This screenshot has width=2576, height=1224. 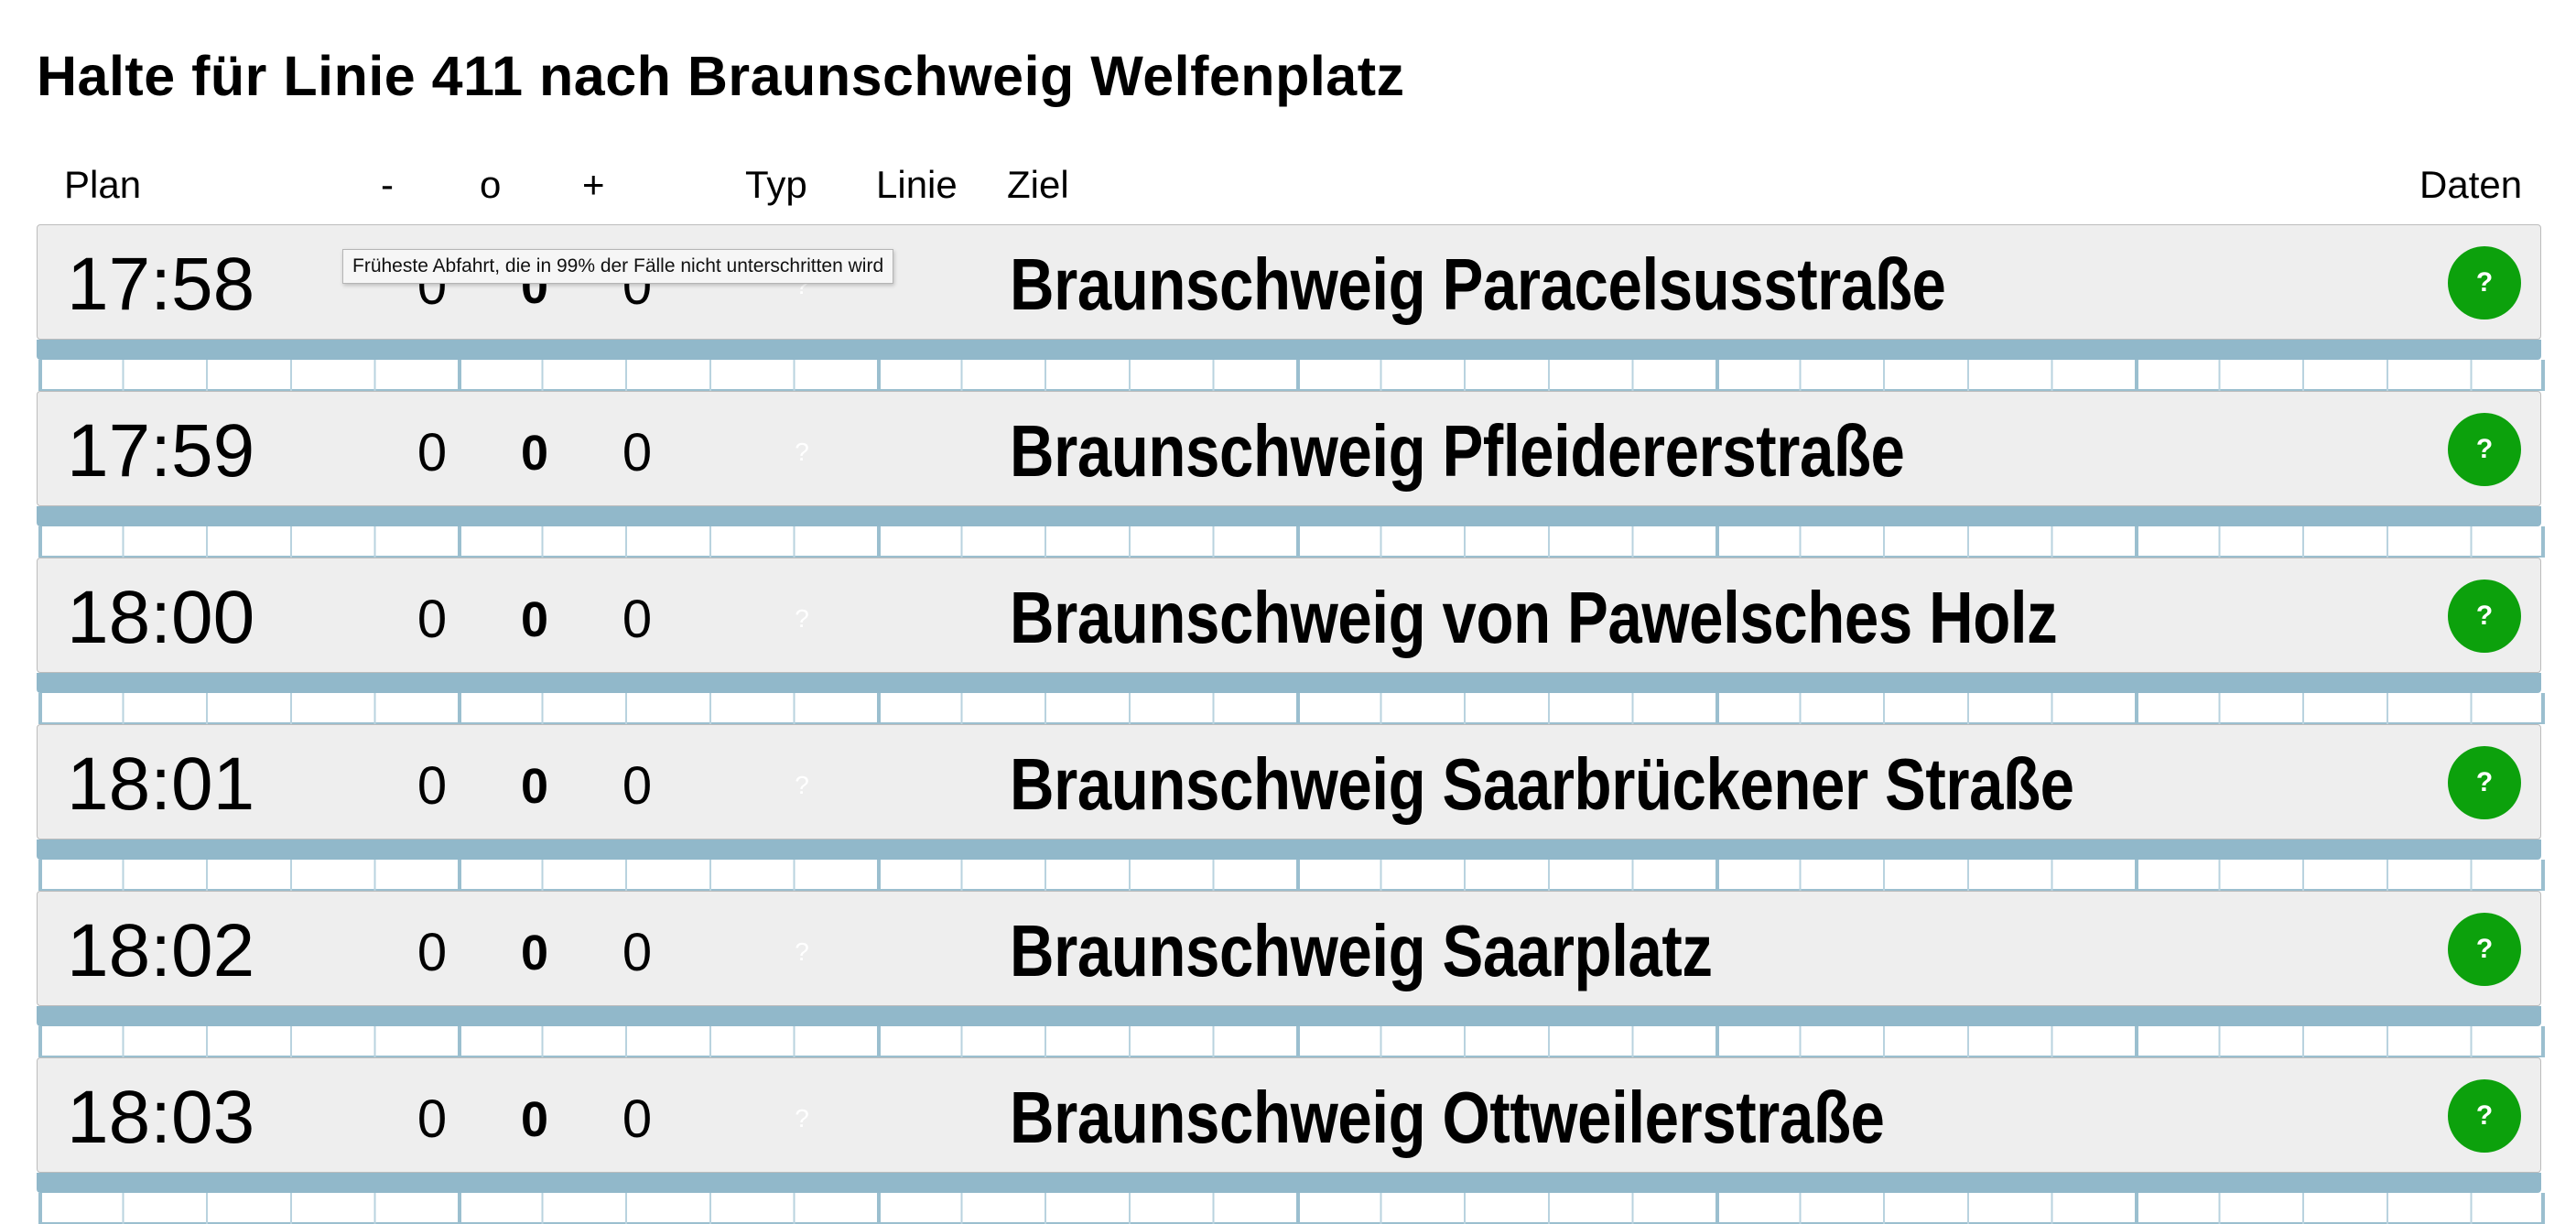 I want to click on plan-time: 17:58, so click(x=161, y=284).